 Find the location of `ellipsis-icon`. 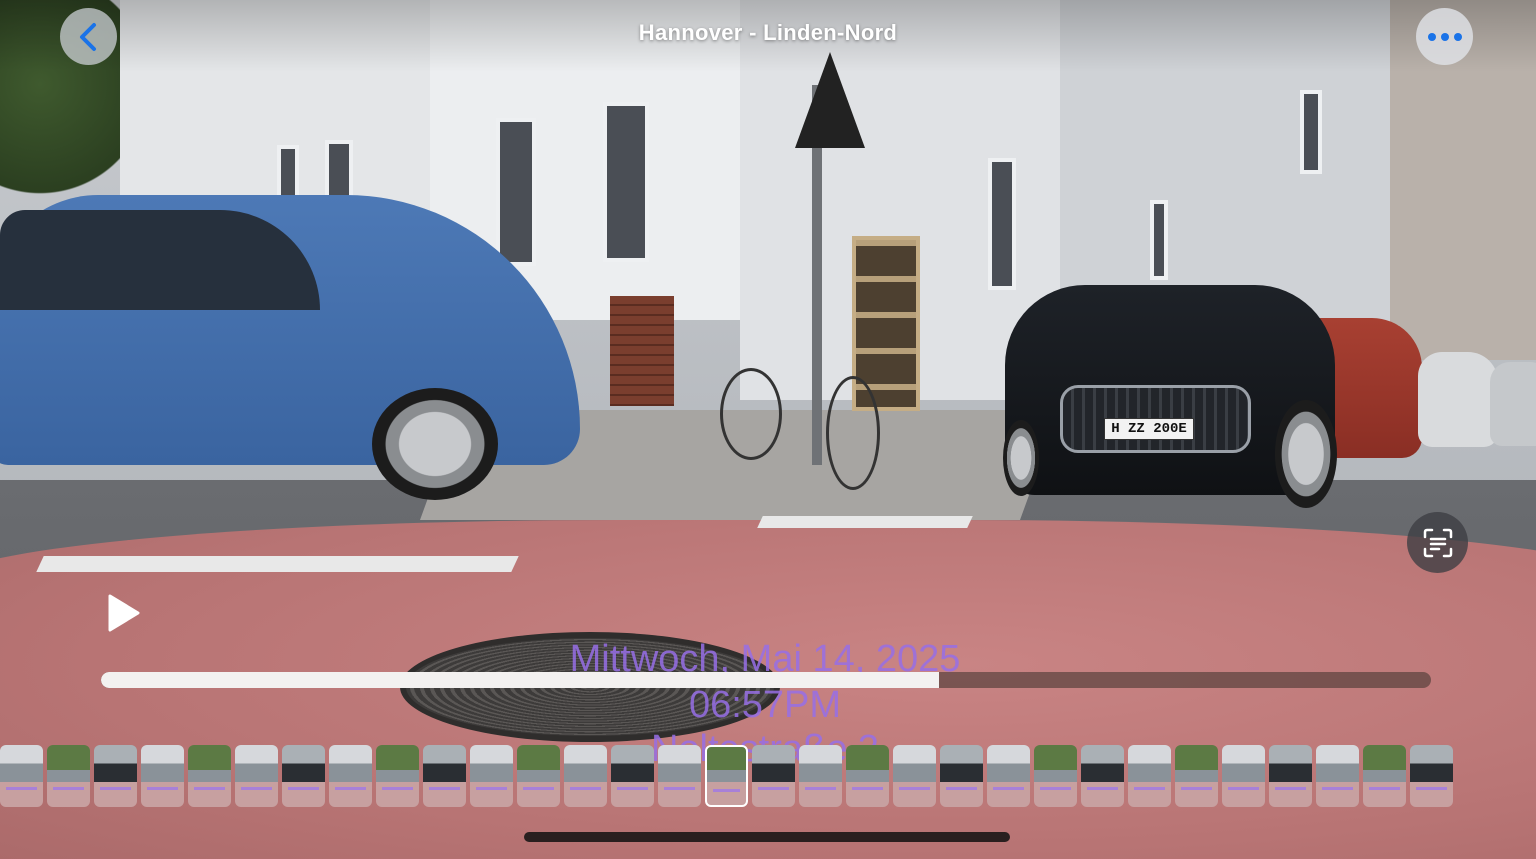

ellipsis-icon is located at coordinates (1444, 36).